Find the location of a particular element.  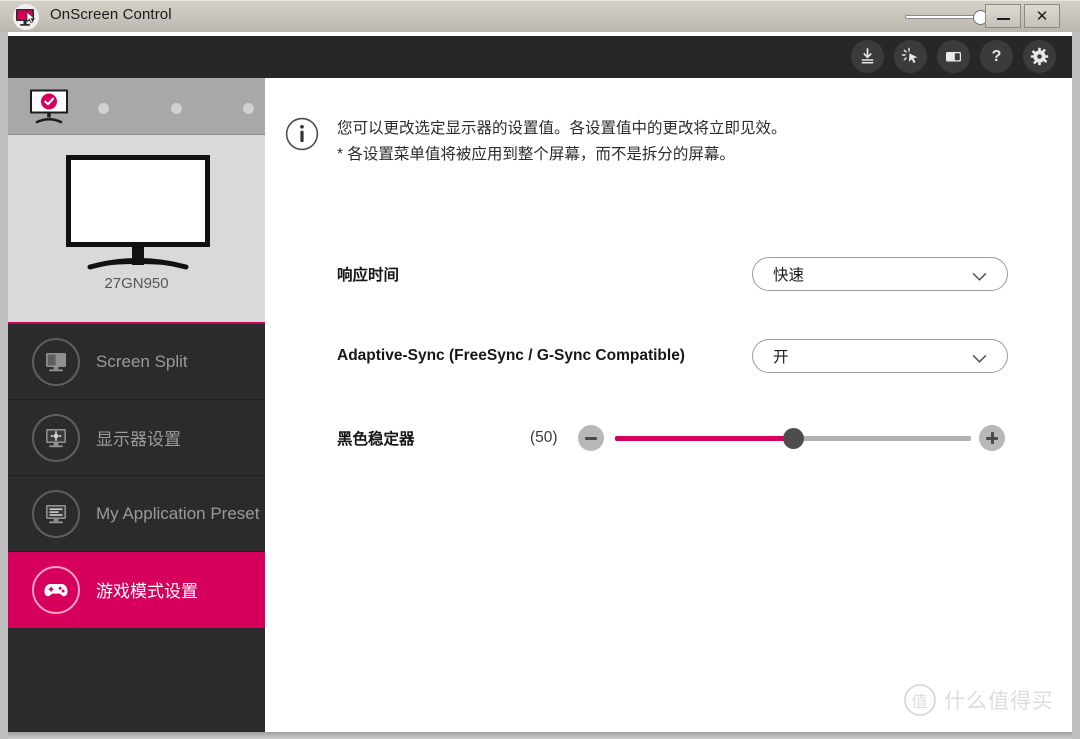

dropdown-value: 快速 is located at coordinates (789, 275).